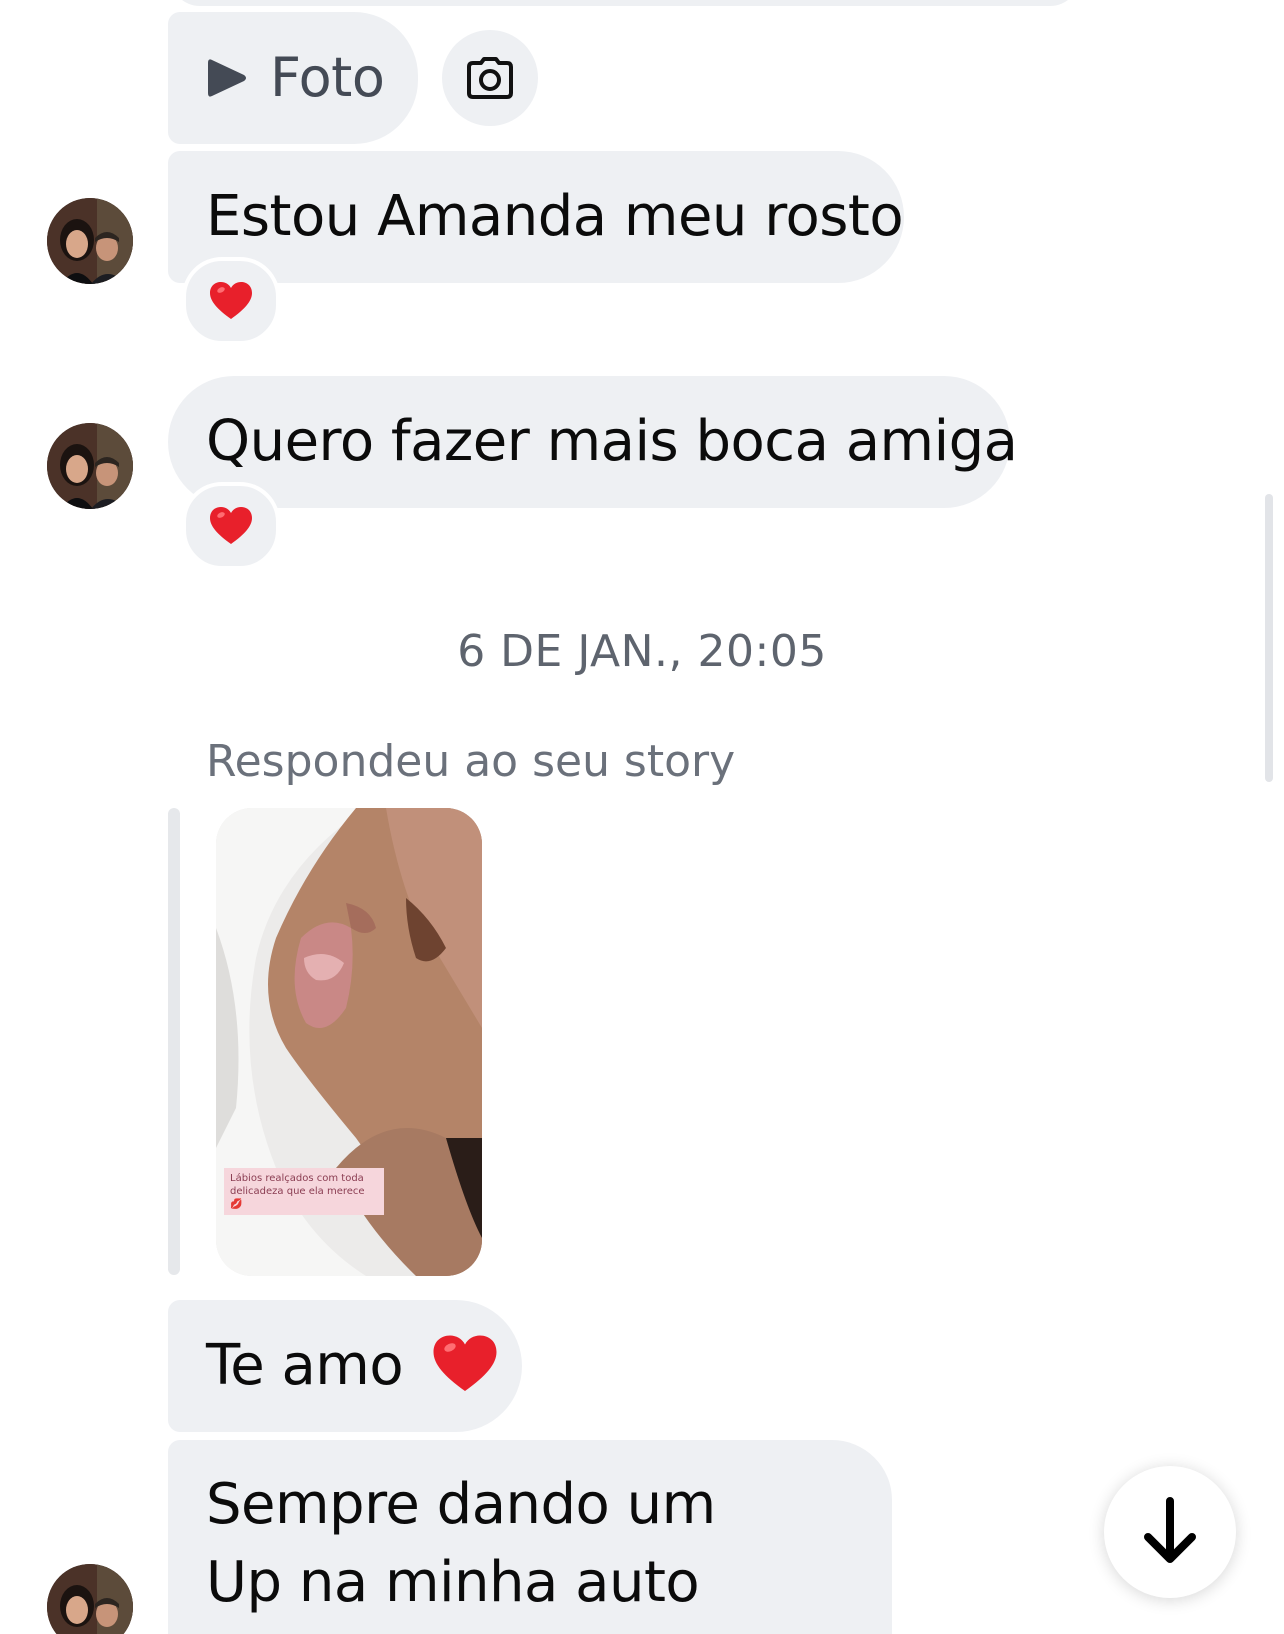  What do you see at coordinates (227, 78) in the screenshot?
I see `play-icon` at bounding box center [227, 78].